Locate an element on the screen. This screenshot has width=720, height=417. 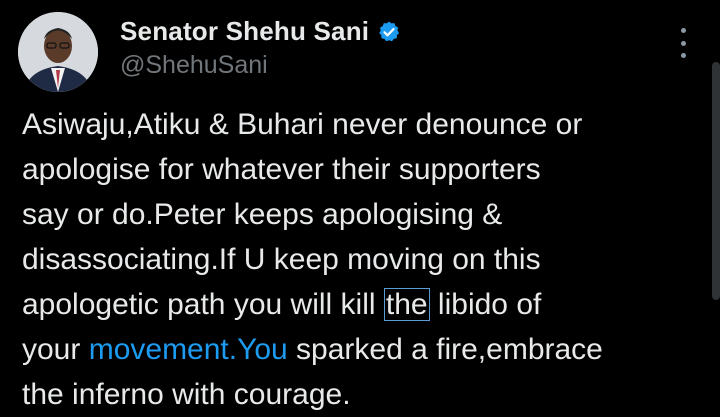
tweet-text-segment: your is located at coordinates (55, 349).